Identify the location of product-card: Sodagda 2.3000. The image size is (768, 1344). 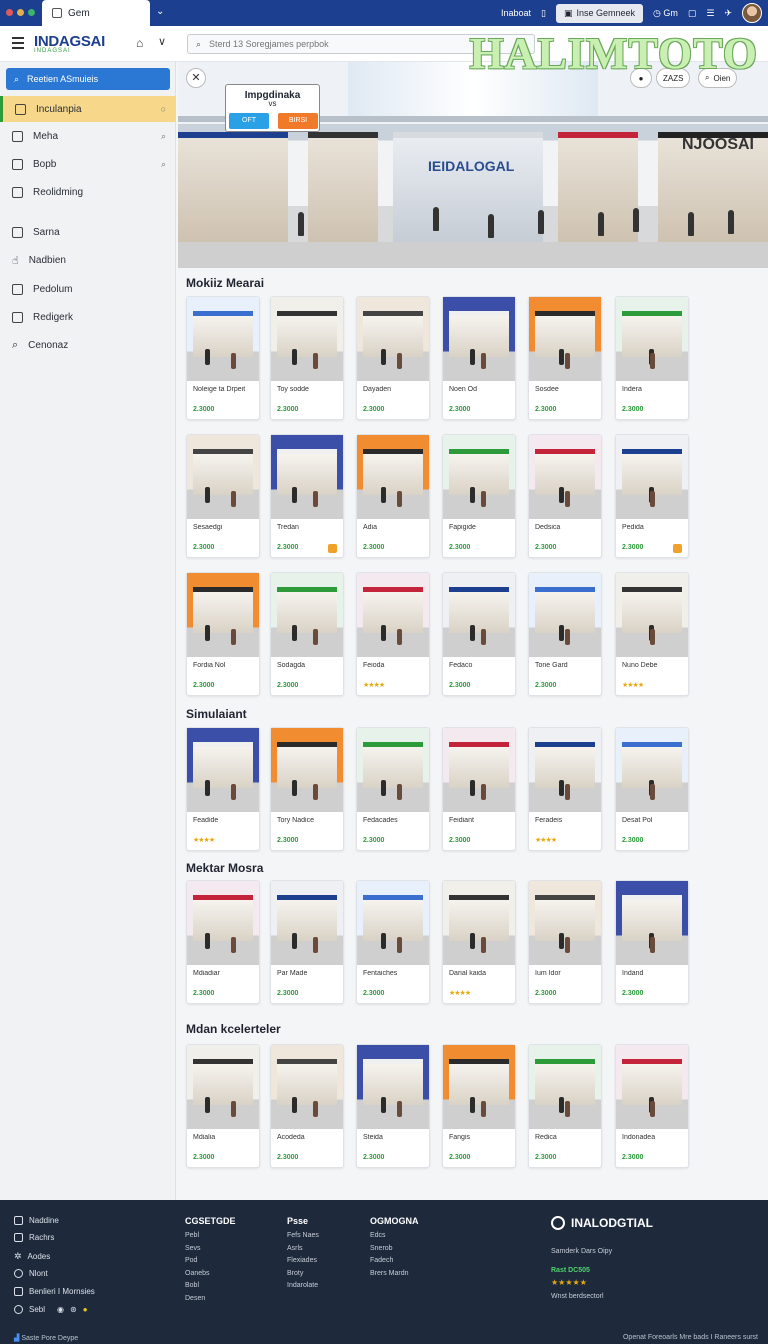
(307, 634).